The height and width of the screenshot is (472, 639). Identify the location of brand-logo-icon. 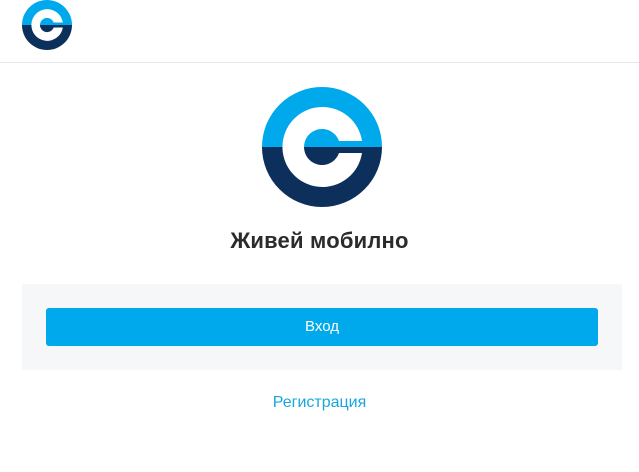
(47, 25).